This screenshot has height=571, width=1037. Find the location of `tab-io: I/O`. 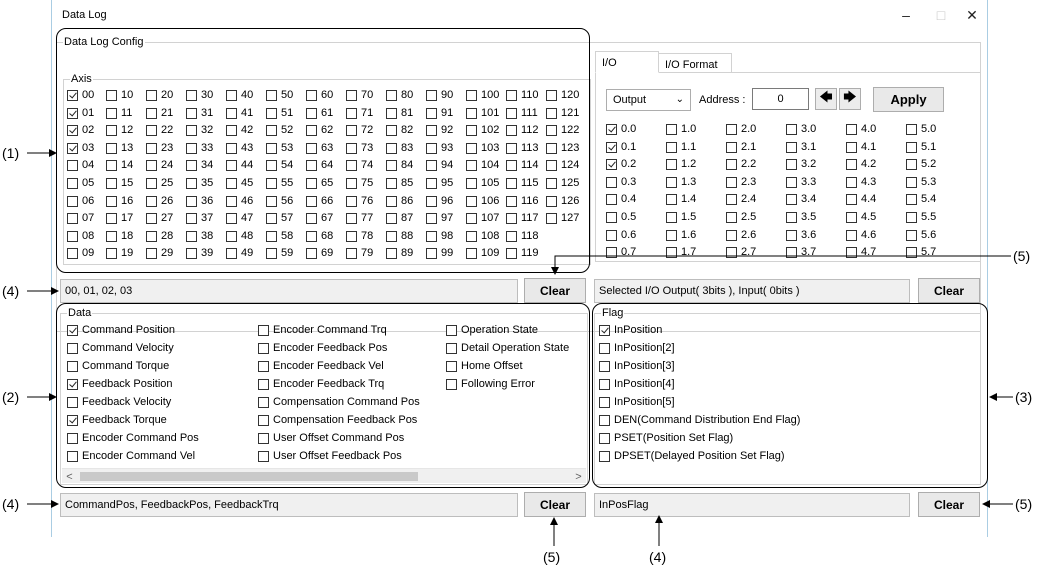

tab-io: I/O is located at coordinates (627, 62).